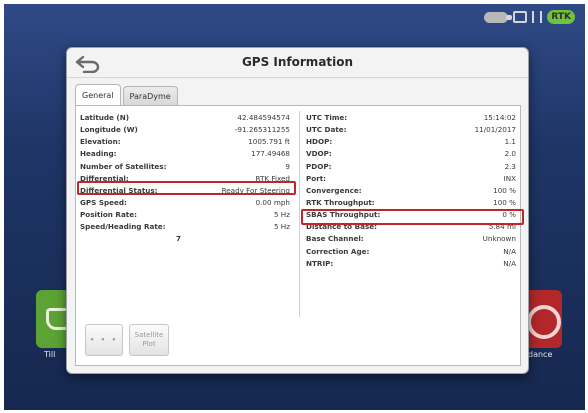 This screenshot has width=588, height=413. What do you see at coordinates (255, 190) in the screenshot?
I see `info-value: Ready For Steering` at bounding box center [255, 190].